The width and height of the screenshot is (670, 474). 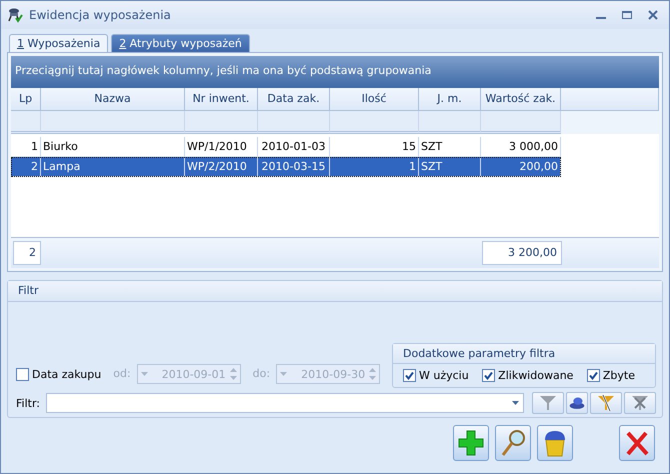 I want to click on column-header: Data zak., so click(x=294, y=99).